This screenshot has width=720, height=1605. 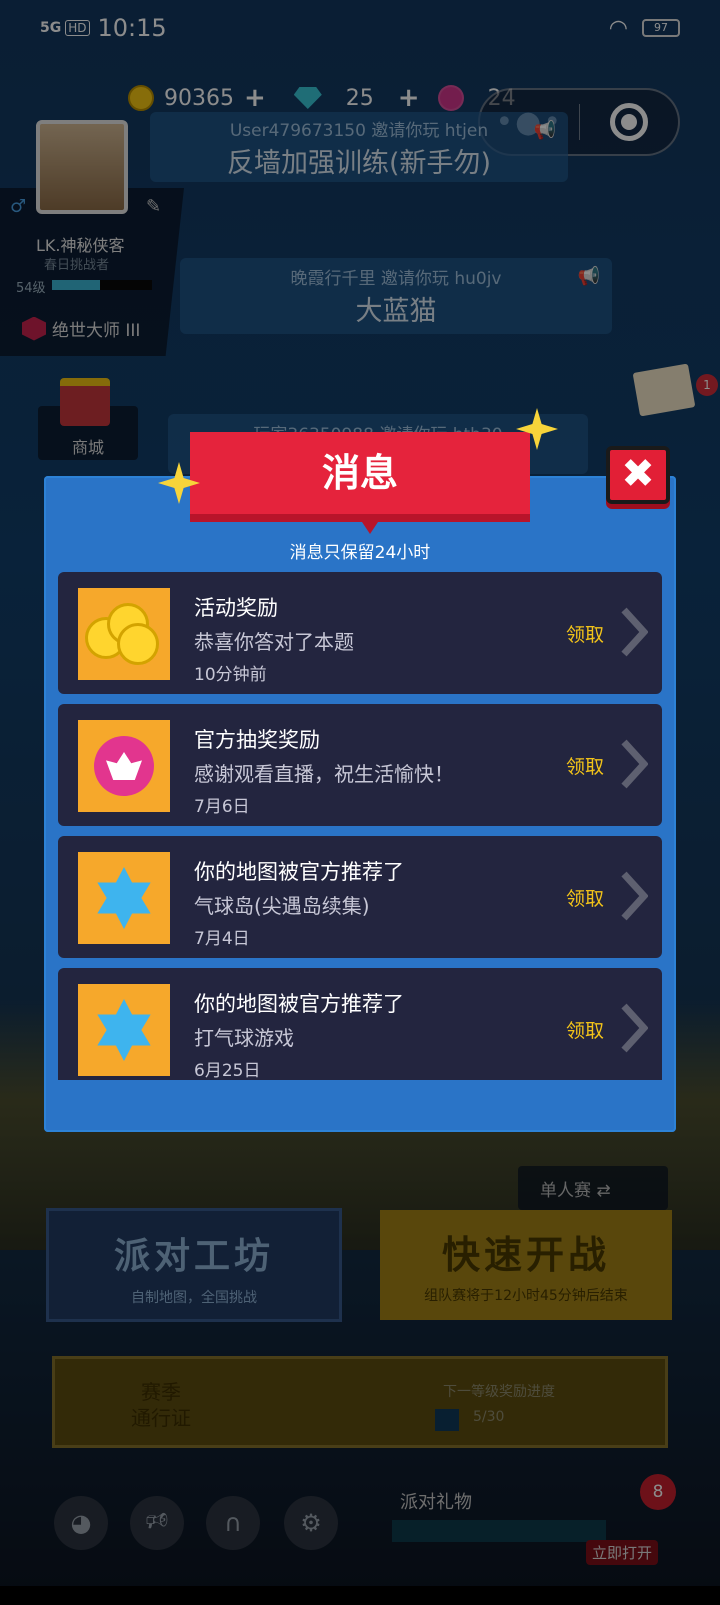 I want to click on message-item: 官方抽奖奖励 感谢观看直播，祝生活愉快！ 7月6日 领取, so click(x=360, y=765).